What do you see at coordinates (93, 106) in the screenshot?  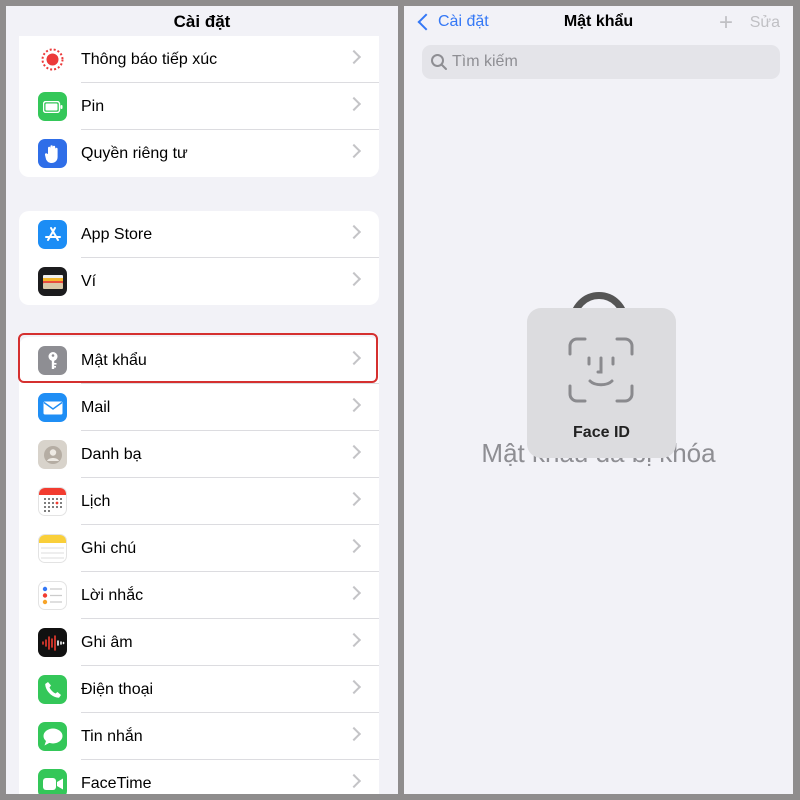 I see `row-label: Pin` at bounding box center [93, 106].